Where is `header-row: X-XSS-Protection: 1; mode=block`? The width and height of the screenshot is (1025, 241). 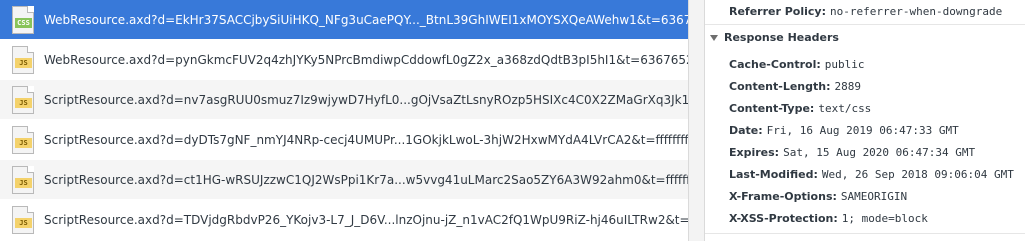 header-row: X-XSS-Protection: 1; mode=block is located at coordinates (828, 218).